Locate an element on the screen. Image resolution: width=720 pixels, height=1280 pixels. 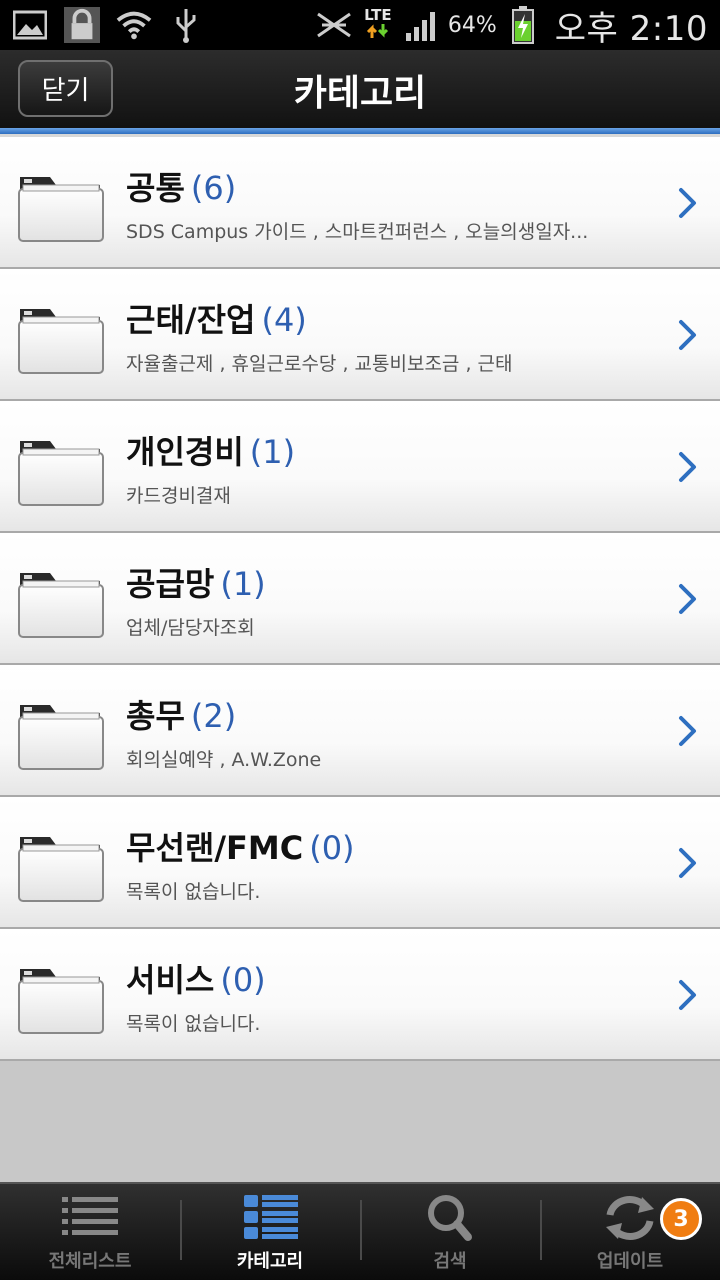
wifi-icon is located at coordinates (134, 25).